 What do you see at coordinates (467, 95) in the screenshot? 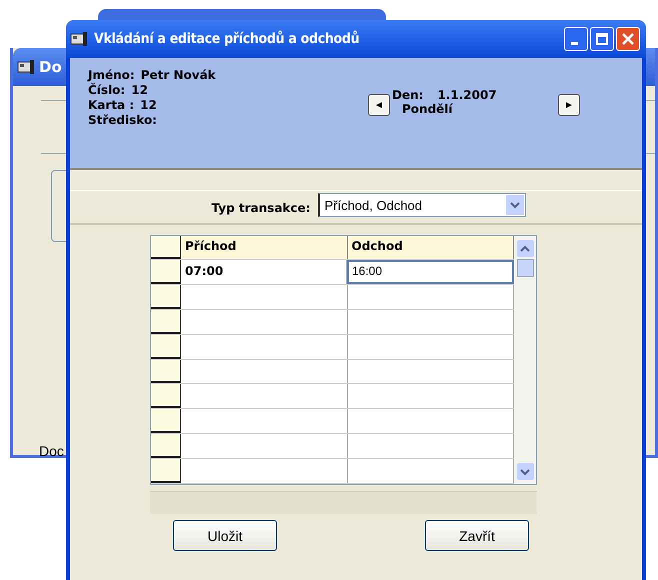
I see `date-value: 1.1.2007` at bounding box center [467, 95].